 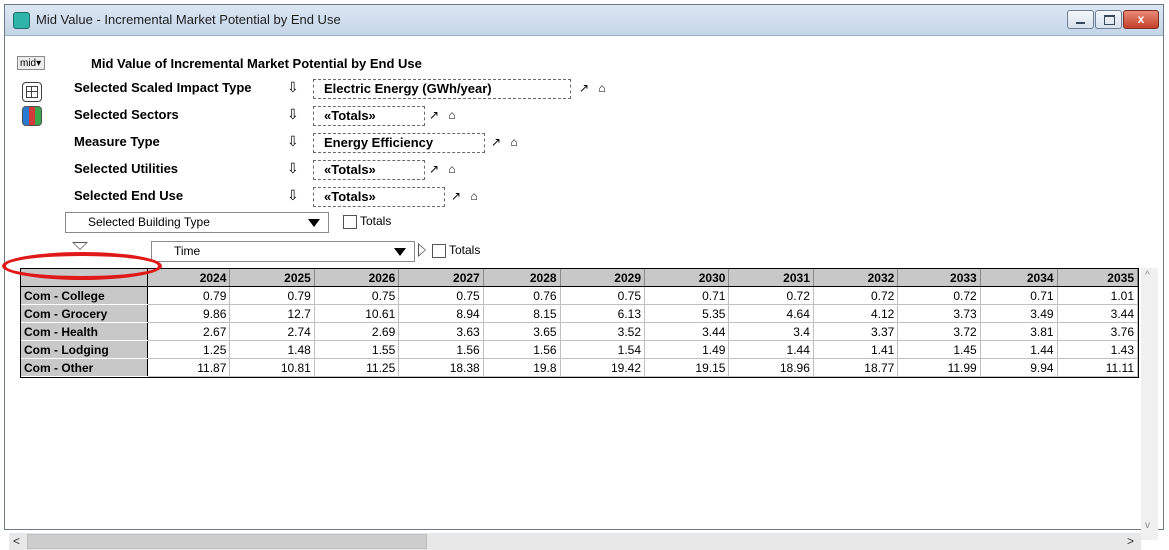 What do you see at coordinates (1019, 278) in the screenshot?
I see `column-header: 2034` at bounding box center [1019, 278].